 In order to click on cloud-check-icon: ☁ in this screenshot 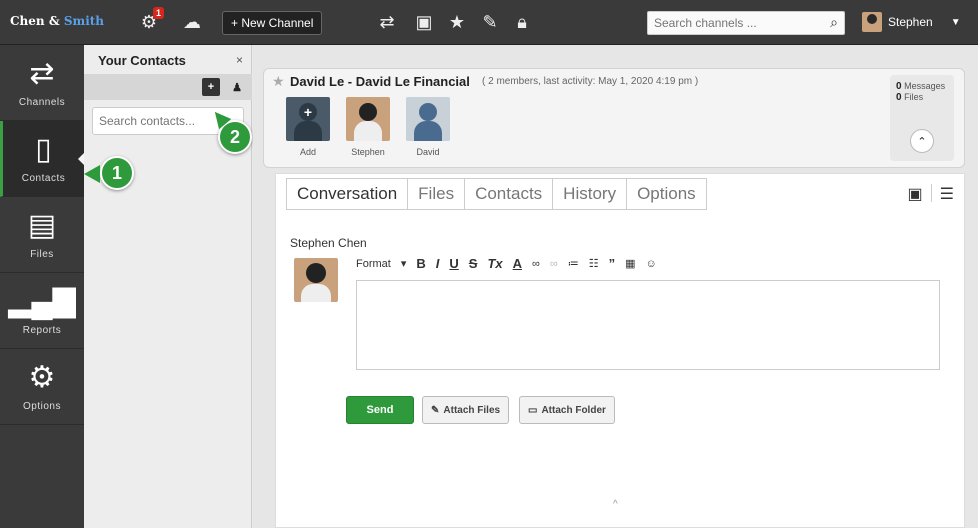, I will do `click(192, 22)`.